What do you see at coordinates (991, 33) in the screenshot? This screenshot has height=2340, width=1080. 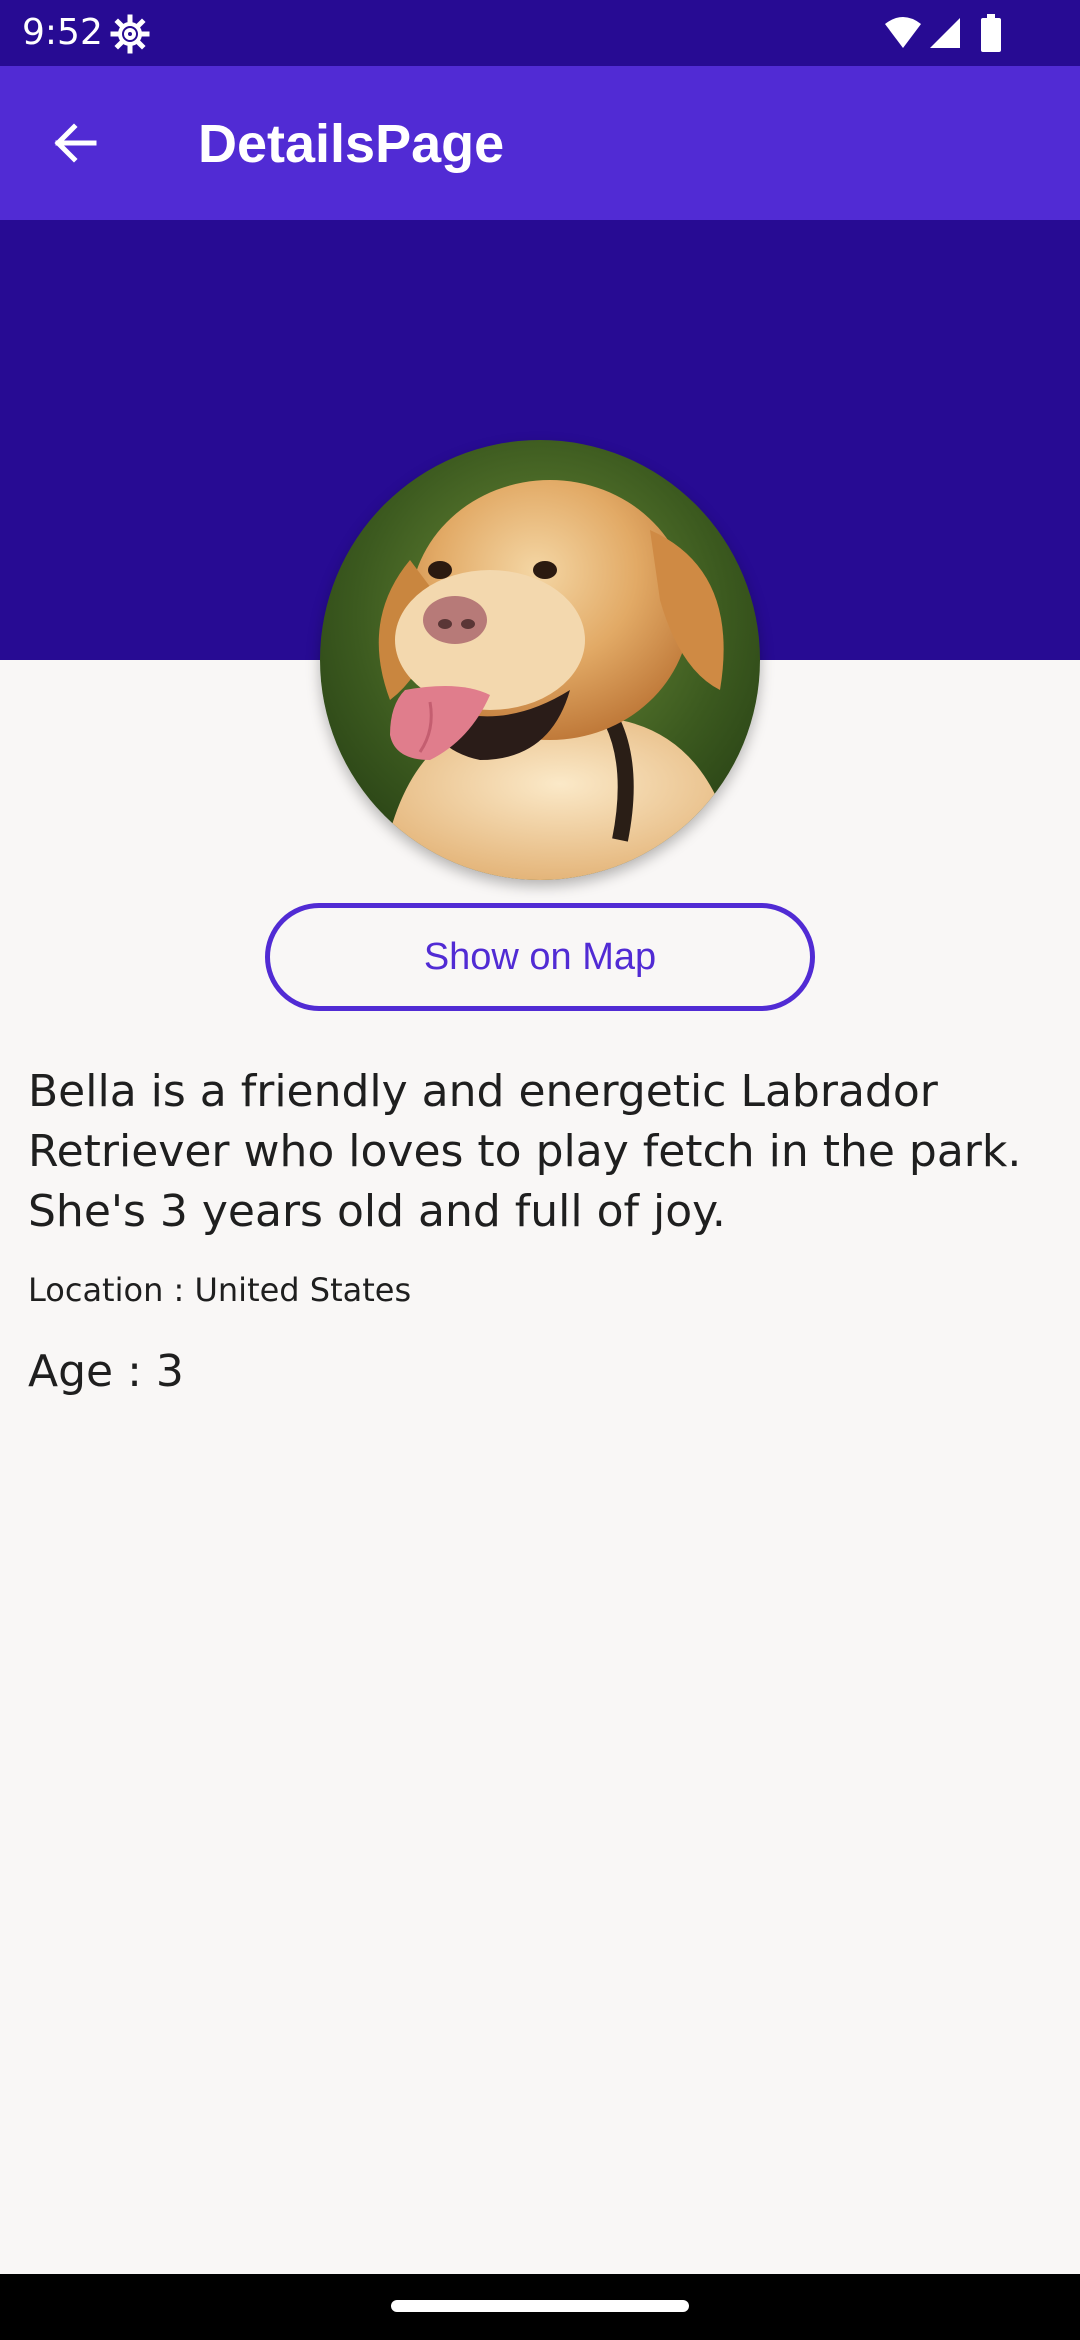 I see `battery-icon` at bounding box center [991, 33].